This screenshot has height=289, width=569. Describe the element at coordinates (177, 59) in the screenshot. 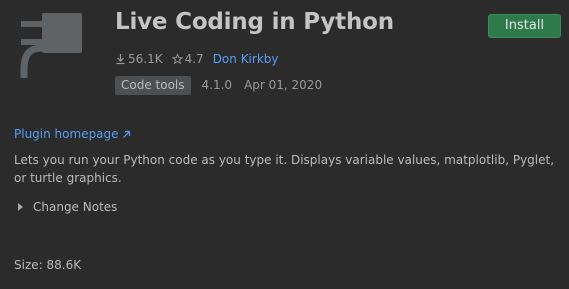

I see `star-icon` at that location.